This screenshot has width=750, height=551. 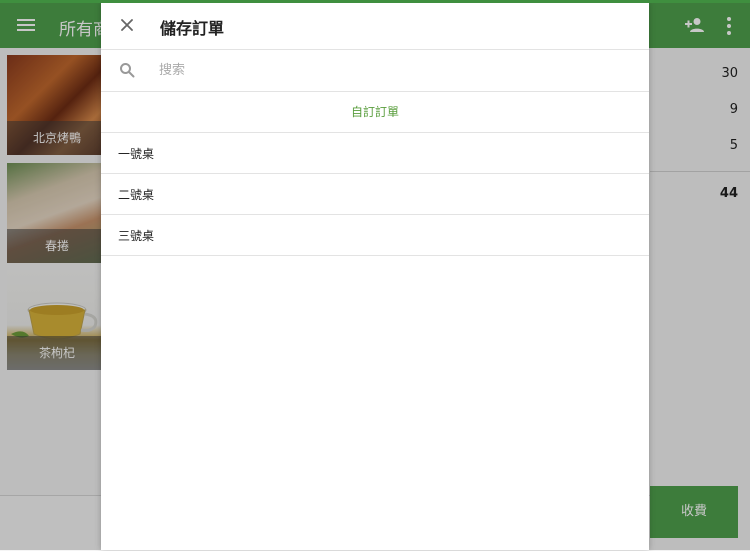 I want to click on search-row, so click(x=375, y=71).